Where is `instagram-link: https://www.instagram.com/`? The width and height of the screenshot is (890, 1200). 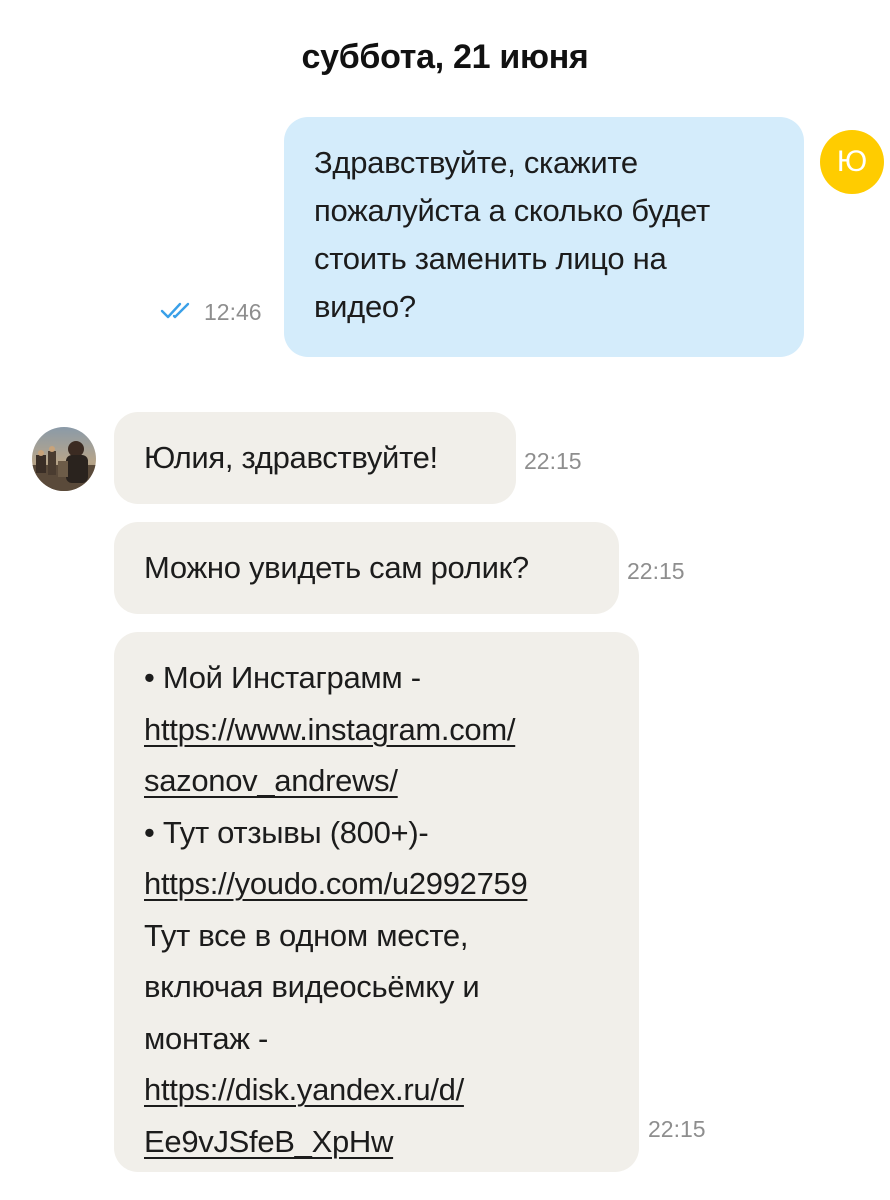
instagram-link: https://www.instagram.com/ is located at coordinates (377, 730).